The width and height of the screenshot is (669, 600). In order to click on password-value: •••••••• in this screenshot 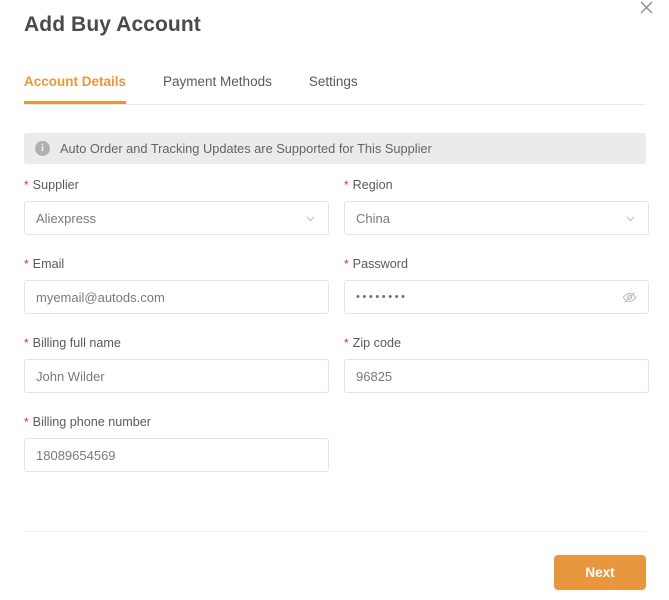, I will do `click(382, 297)`.